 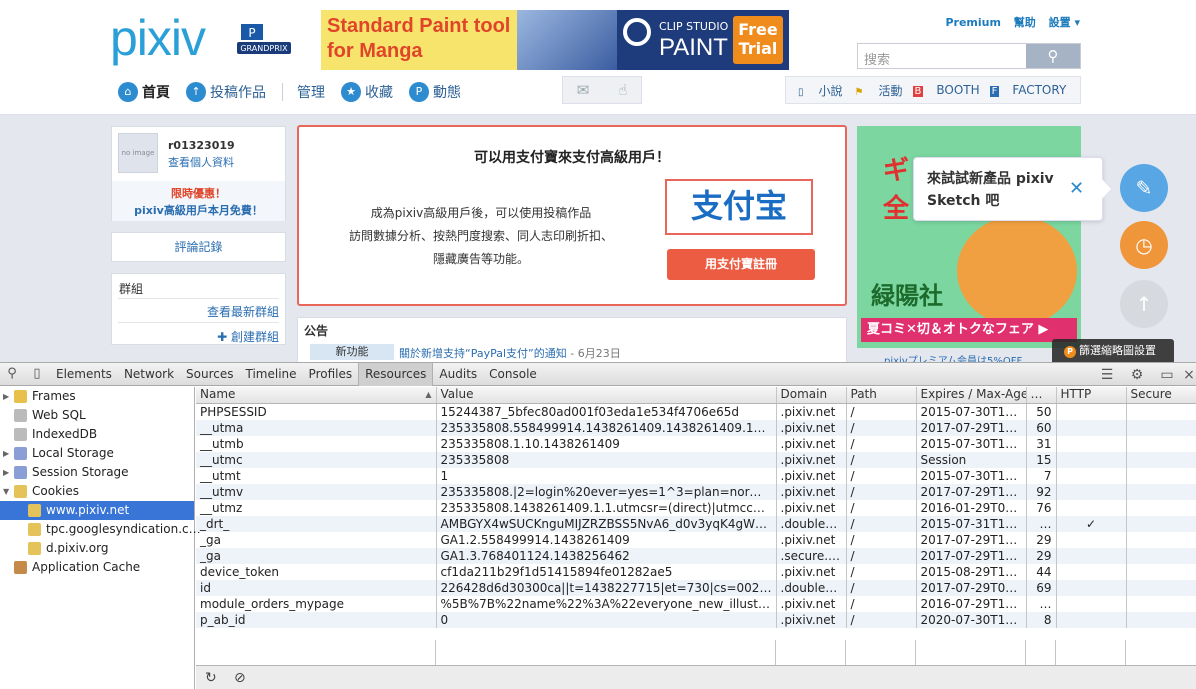 What do you see at coordinates (1053, 56) in the screenshot?
I see `search-button: ⚲` at bounding box center [1053, 56].